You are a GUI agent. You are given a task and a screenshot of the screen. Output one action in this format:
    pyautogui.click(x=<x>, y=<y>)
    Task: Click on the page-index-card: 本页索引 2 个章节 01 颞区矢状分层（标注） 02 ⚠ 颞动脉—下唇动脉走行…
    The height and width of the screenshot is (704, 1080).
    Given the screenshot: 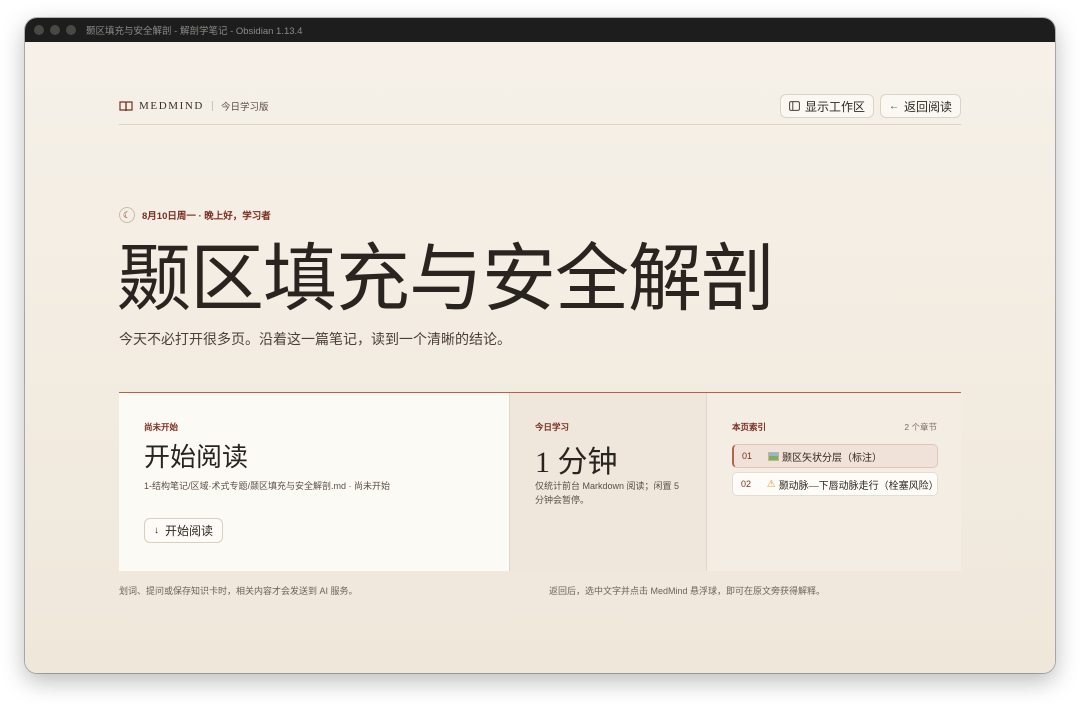 What is the action you would take?
    pyautogui.click(x=833, y=482)
    